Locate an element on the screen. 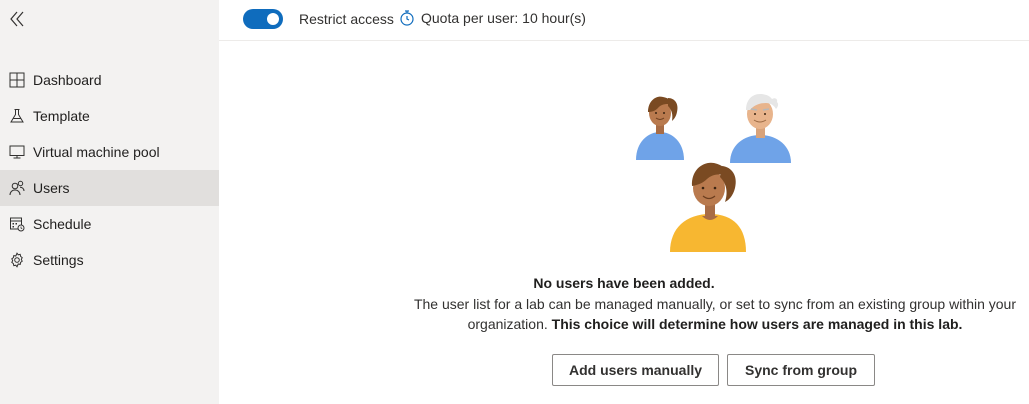 Image resolution: width=1029 pixels, height=404 pixels. sidebar-nav: Dashboard Template Virtual machine pool is located at coordinates (109, 170).